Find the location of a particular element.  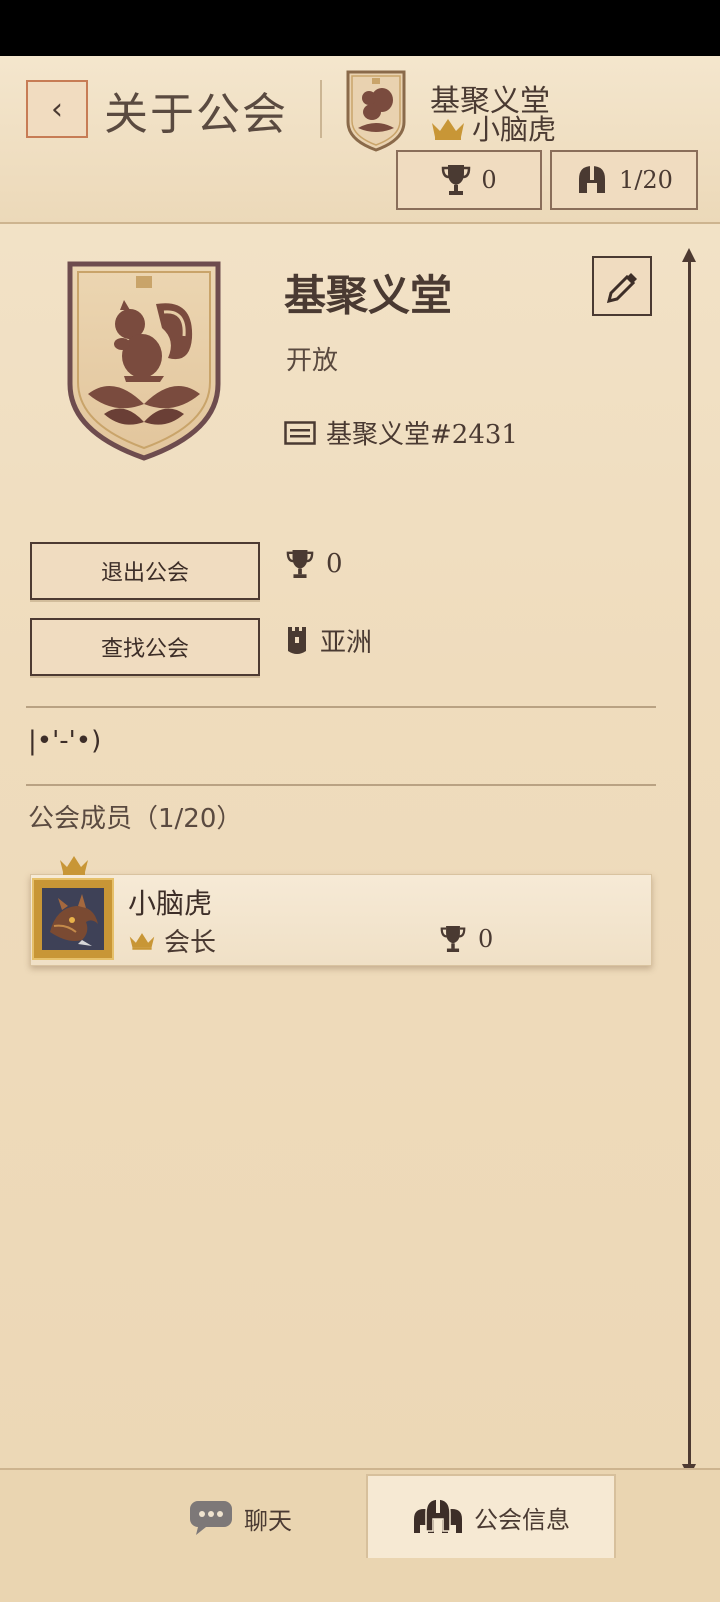

trophy-stat: 0 is located at coordinates (469, 180).